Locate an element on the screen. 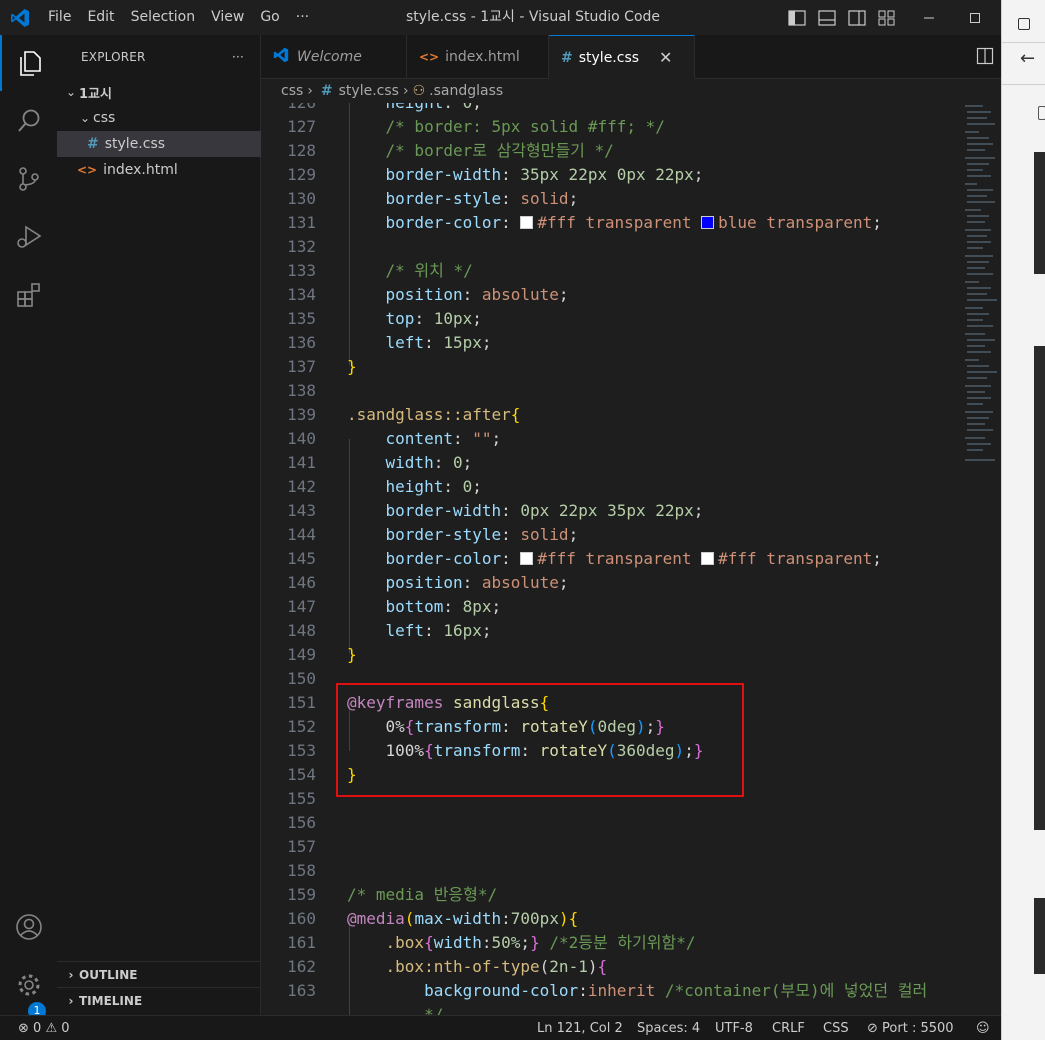 The width and height of the screenshot is (1045, 1040). code-line: 160 @media(max-width:700px){ is located at coordinates (433, 918).